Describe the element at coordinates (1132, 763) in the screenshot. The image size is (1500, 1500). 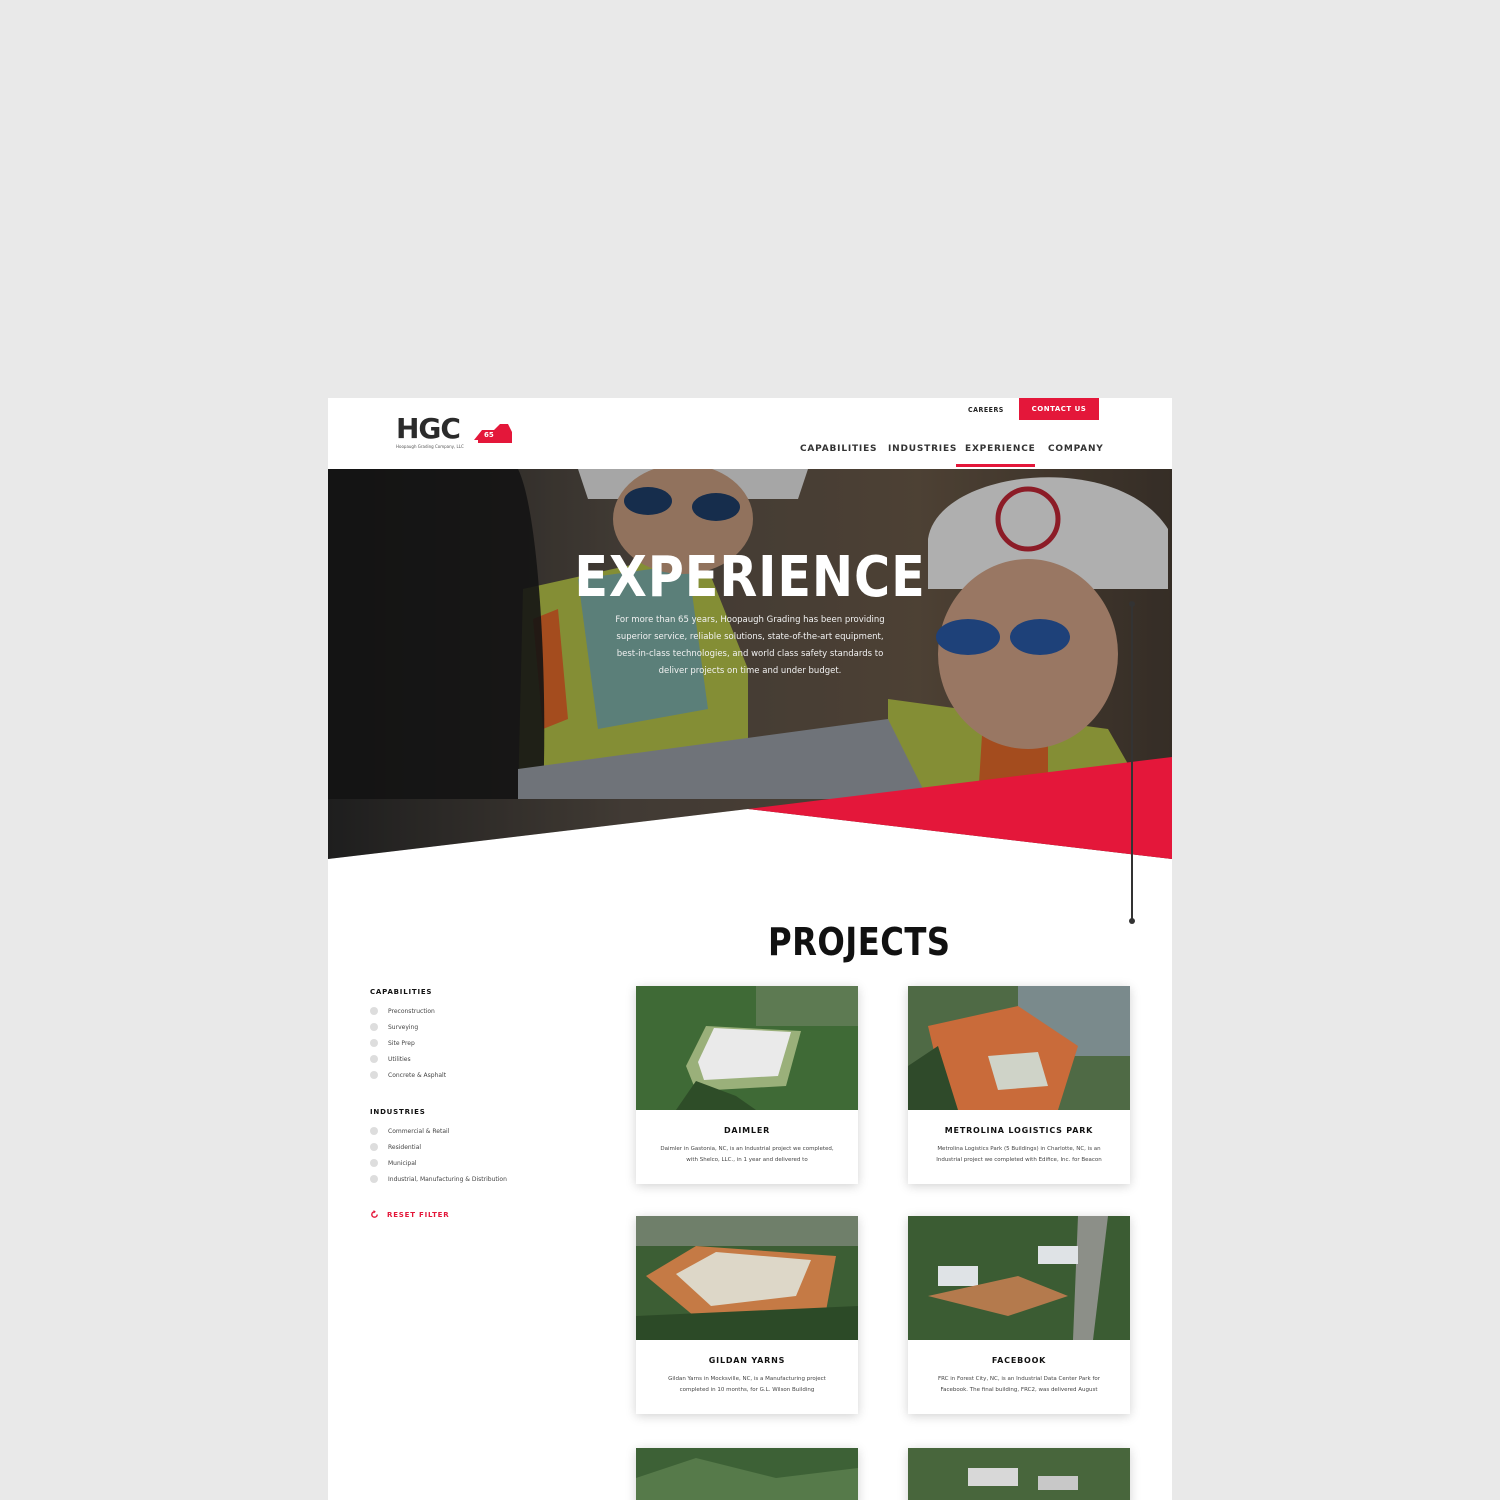
I see `scroll-indicator-line` at that location.